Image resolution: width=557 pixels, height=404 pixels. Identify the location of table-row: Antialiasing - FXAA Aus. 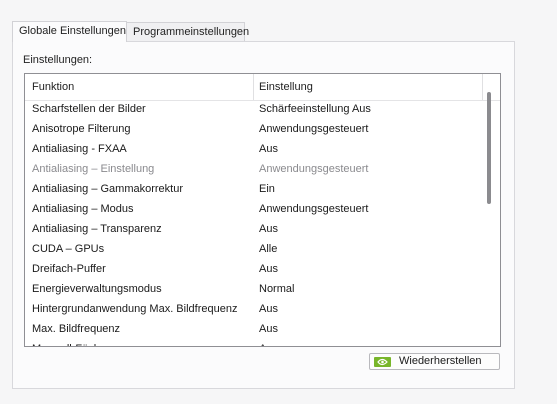
(253, 151).